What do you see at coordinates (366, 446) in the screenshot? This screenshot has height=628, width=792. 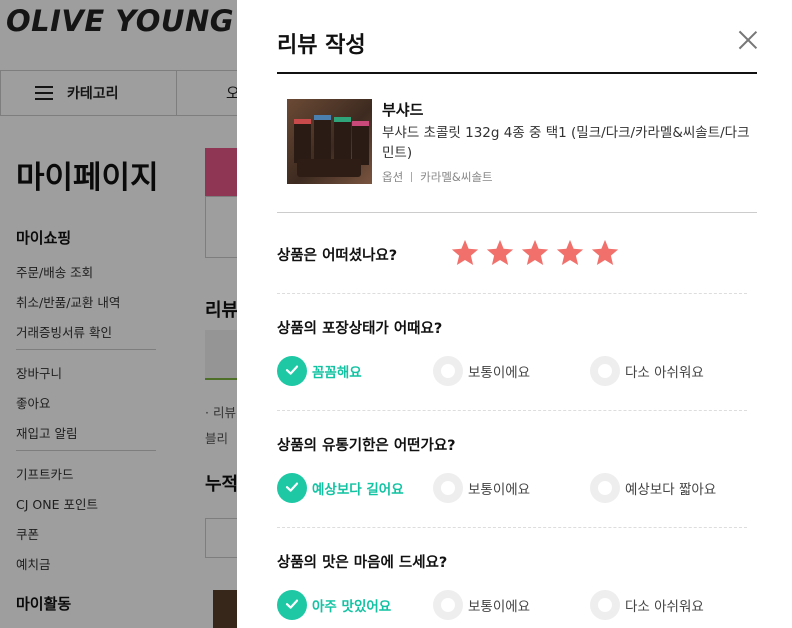 I see `question-expiration: 상품의 유통기한은 어떤가요?` at bounding box center [366, 446].